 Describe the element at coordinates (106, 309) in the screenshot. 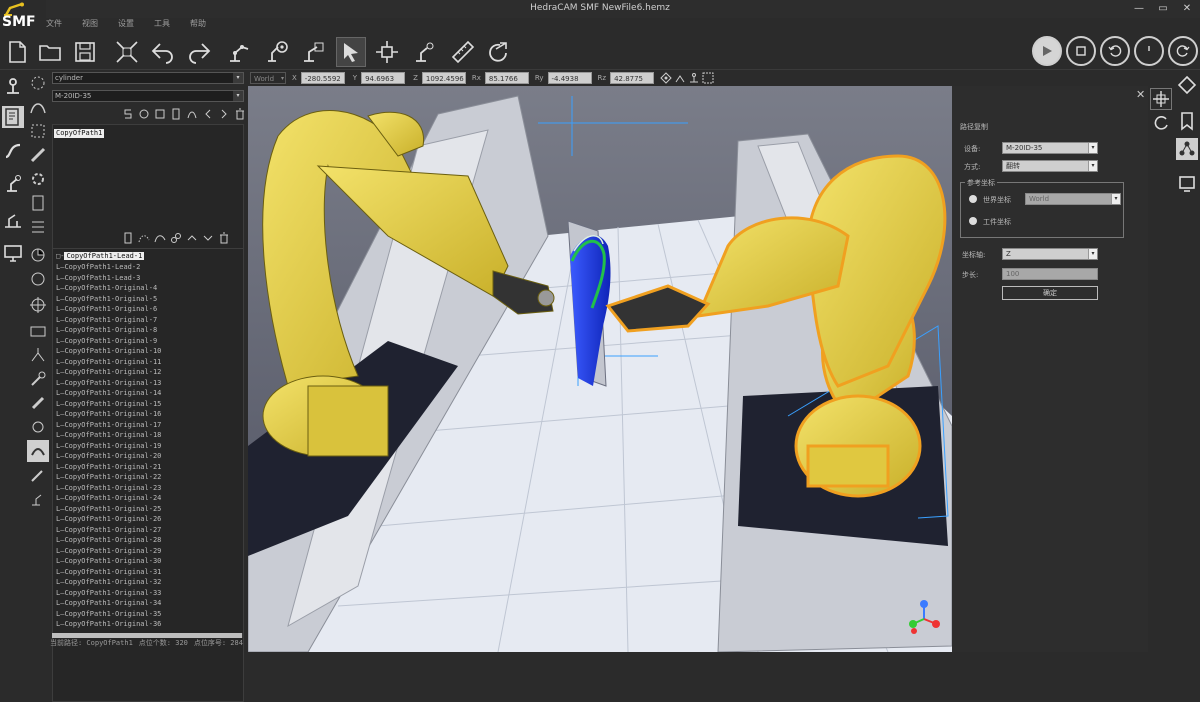

I see `tree-item: L—CopyOfPath1-Original-6` at that location.